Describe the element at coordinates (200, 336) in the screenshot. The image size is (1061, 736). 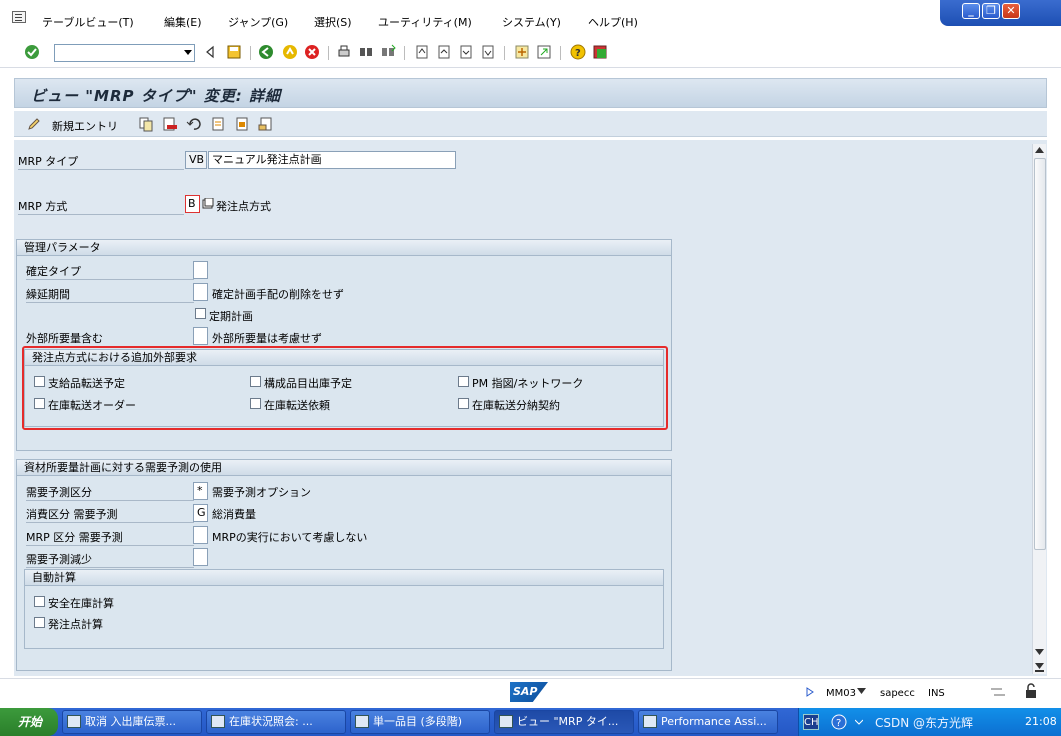
I see `external-requirements-field` at that location.